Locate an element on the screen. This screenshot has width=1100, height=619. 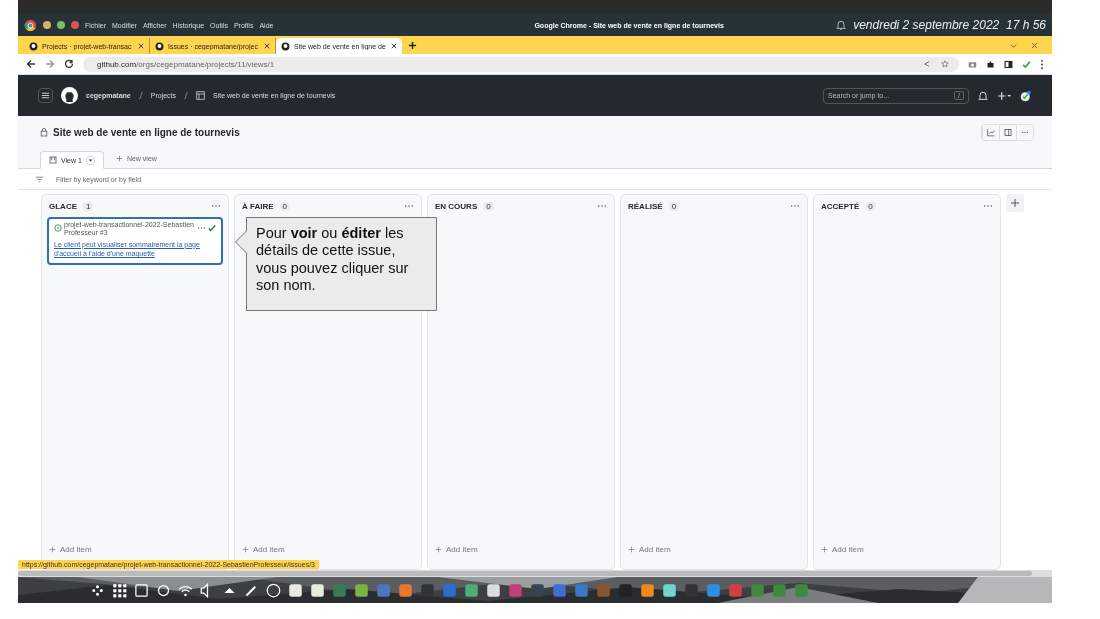
desktop-icon is located at coordinates (141, 590).